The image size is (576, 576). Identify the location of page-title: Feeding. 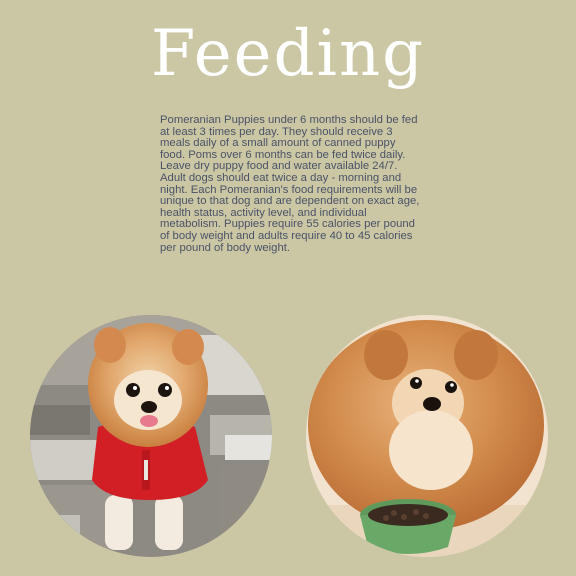
(288, 54).